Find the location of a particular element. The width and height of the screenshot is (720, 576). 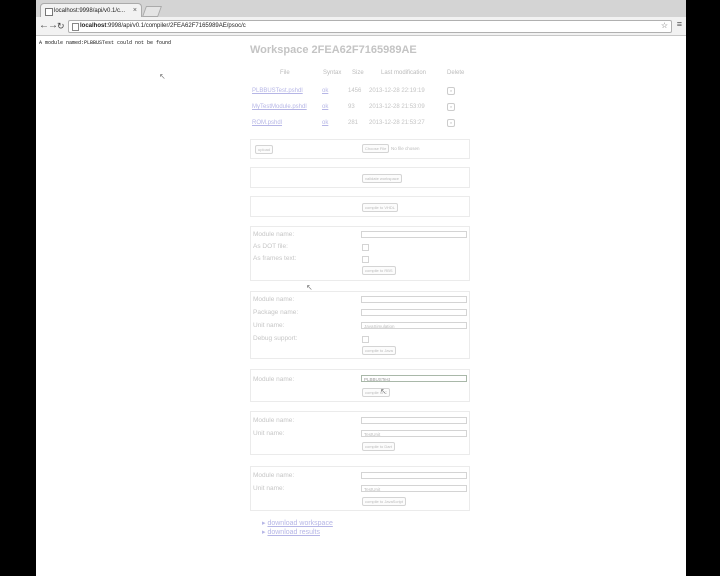

upload-button: upload is located at coordinates (264, 149).